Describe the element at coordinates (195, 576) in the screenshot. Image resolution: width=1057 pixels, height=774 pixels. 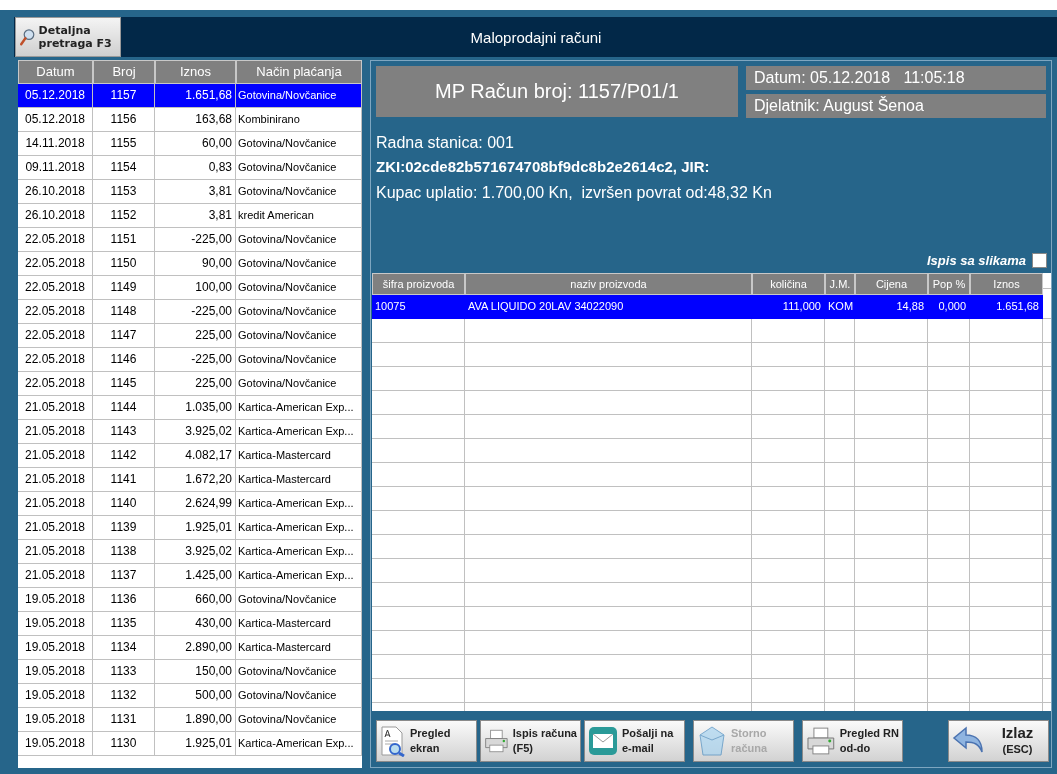
I see `table-cell: 1.425,00` at that location.